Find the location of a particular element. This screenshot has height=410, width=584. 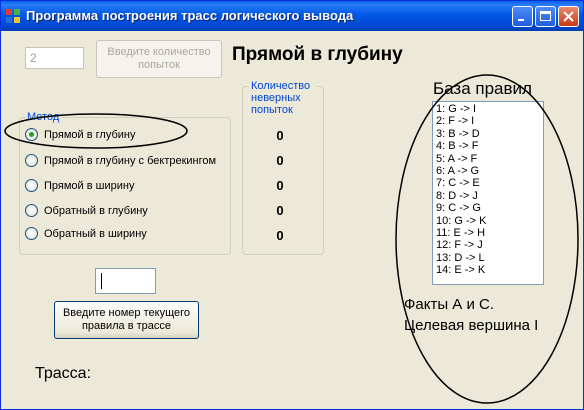

app-icon is located at coordinates (13, 16).